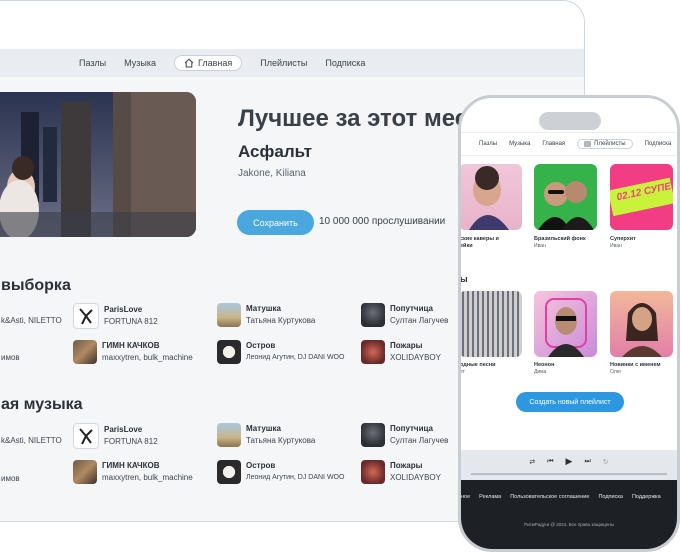 The image size is (681, 553). Describe the element at coordinates (569, 144) in the screenshot. I see `phone-nav: Пазлы Музыка Главная Плейлисты Подписка` at that location.